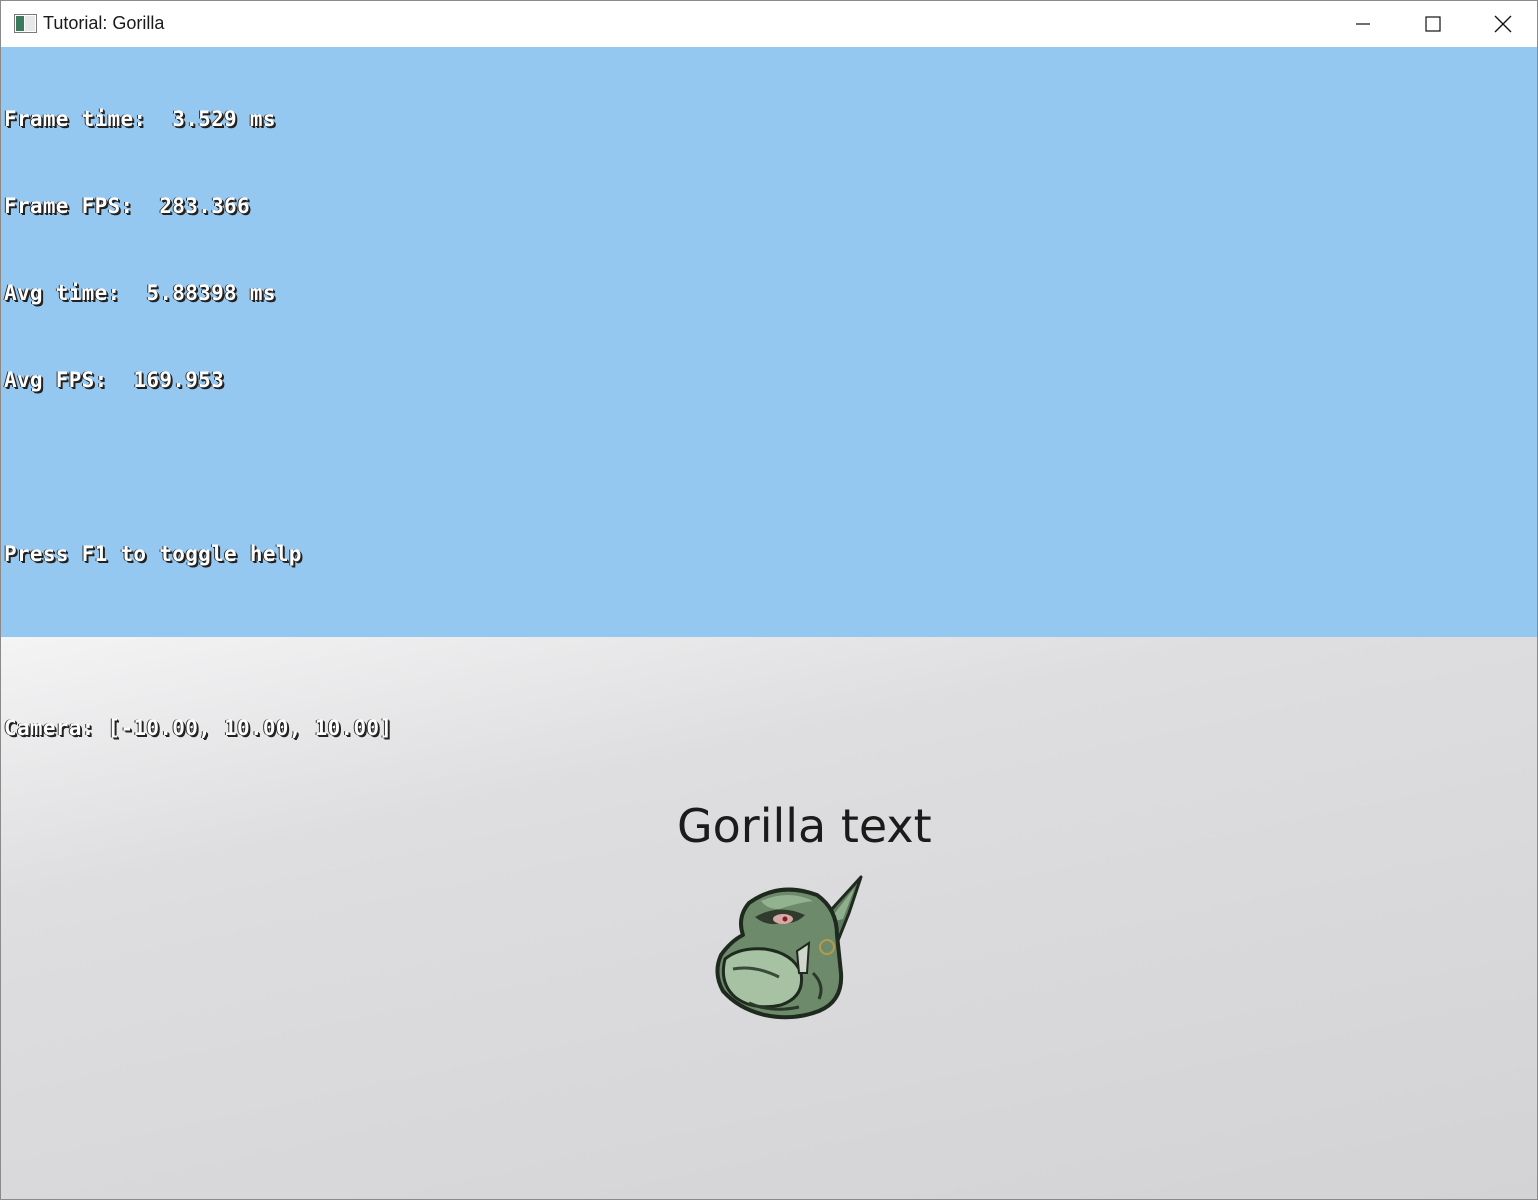 This screenshot has width=1538, height=1200. Describe the element at coordinates (127, 206) in the screenshot. I see `frame-fps-readout: Frame FPS: 283.366` at that location.